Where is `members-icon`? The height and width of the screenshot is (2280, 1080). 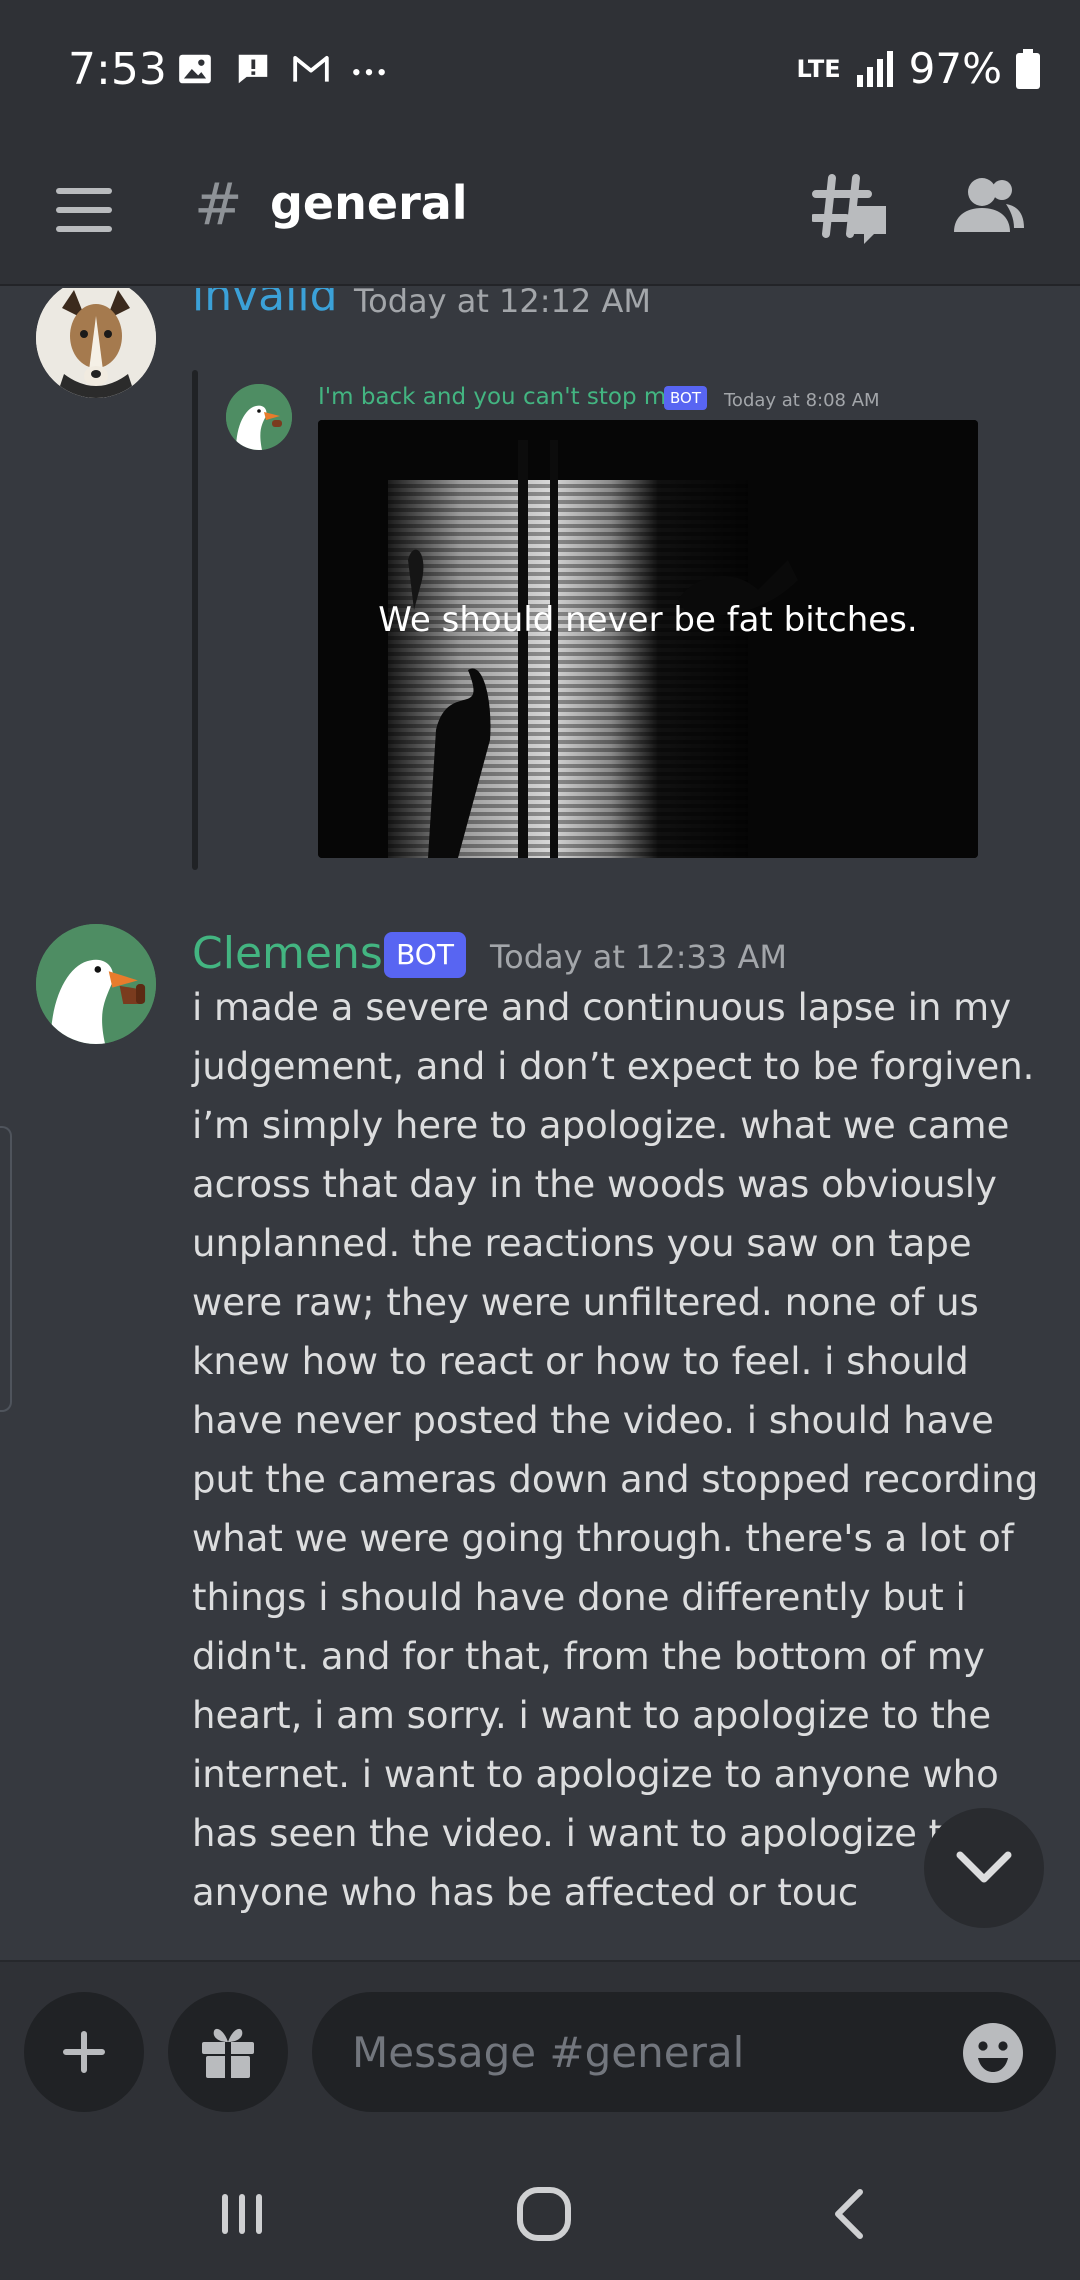
members-icon is located at coordinates (989, 206).